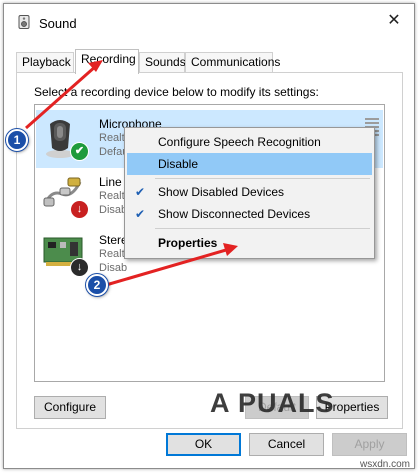 This screenshot has width=418, height=473. Describe the element at coordinates (384, 464) in the screenshot. I see `watermark-site: wsxdn.com` at that location.